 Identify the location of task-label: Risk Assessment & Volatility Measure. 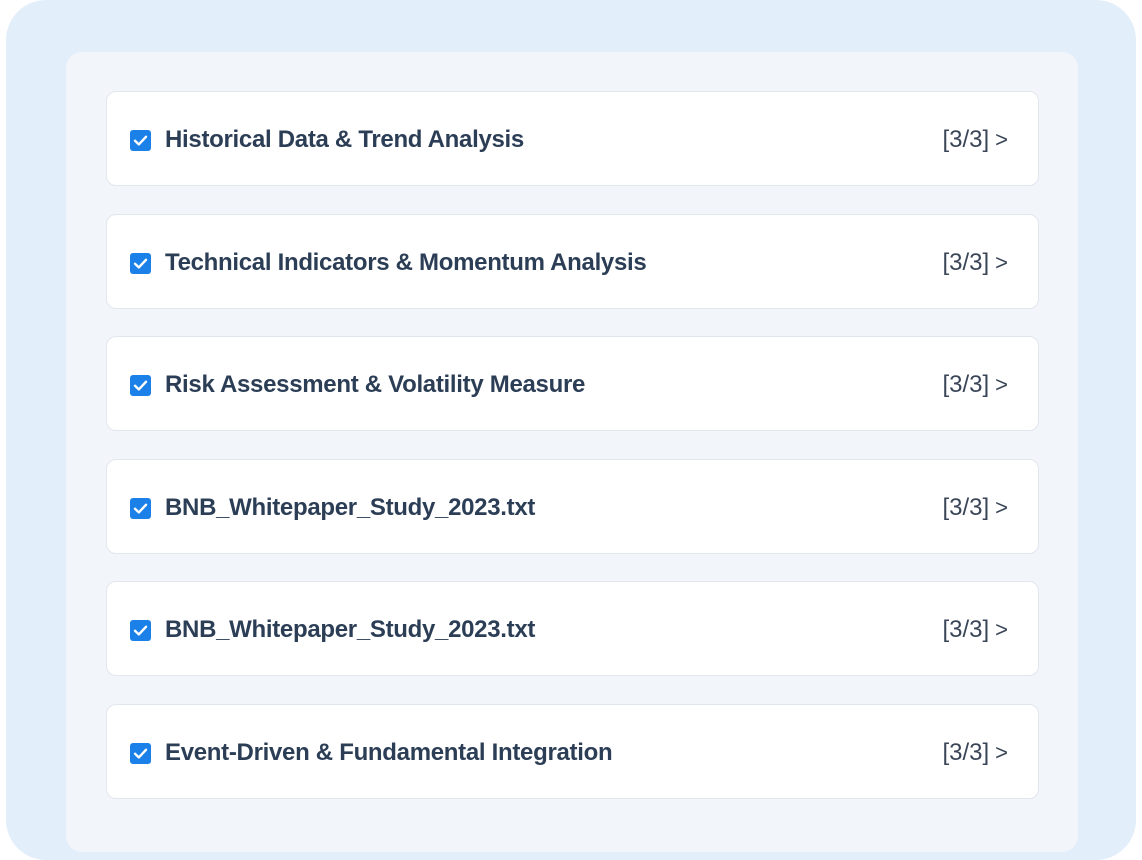
(375, 384).